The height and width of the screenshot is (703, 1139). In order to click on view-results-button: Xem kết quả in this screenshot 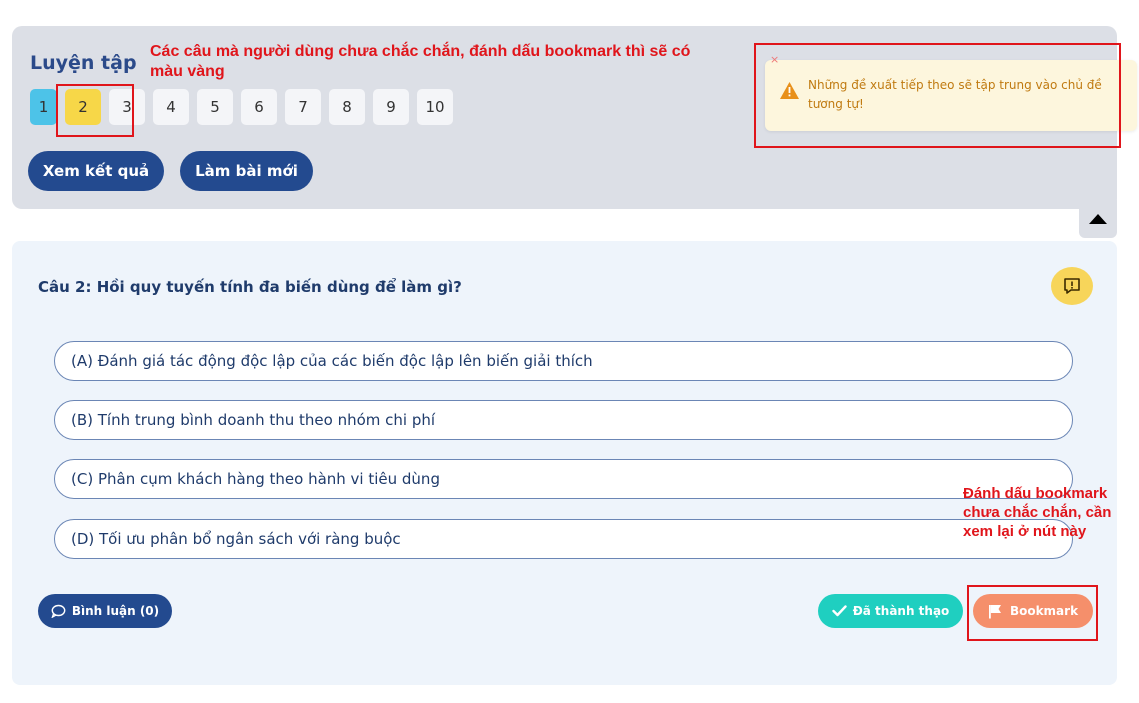, I will do `click(96, 171)`.